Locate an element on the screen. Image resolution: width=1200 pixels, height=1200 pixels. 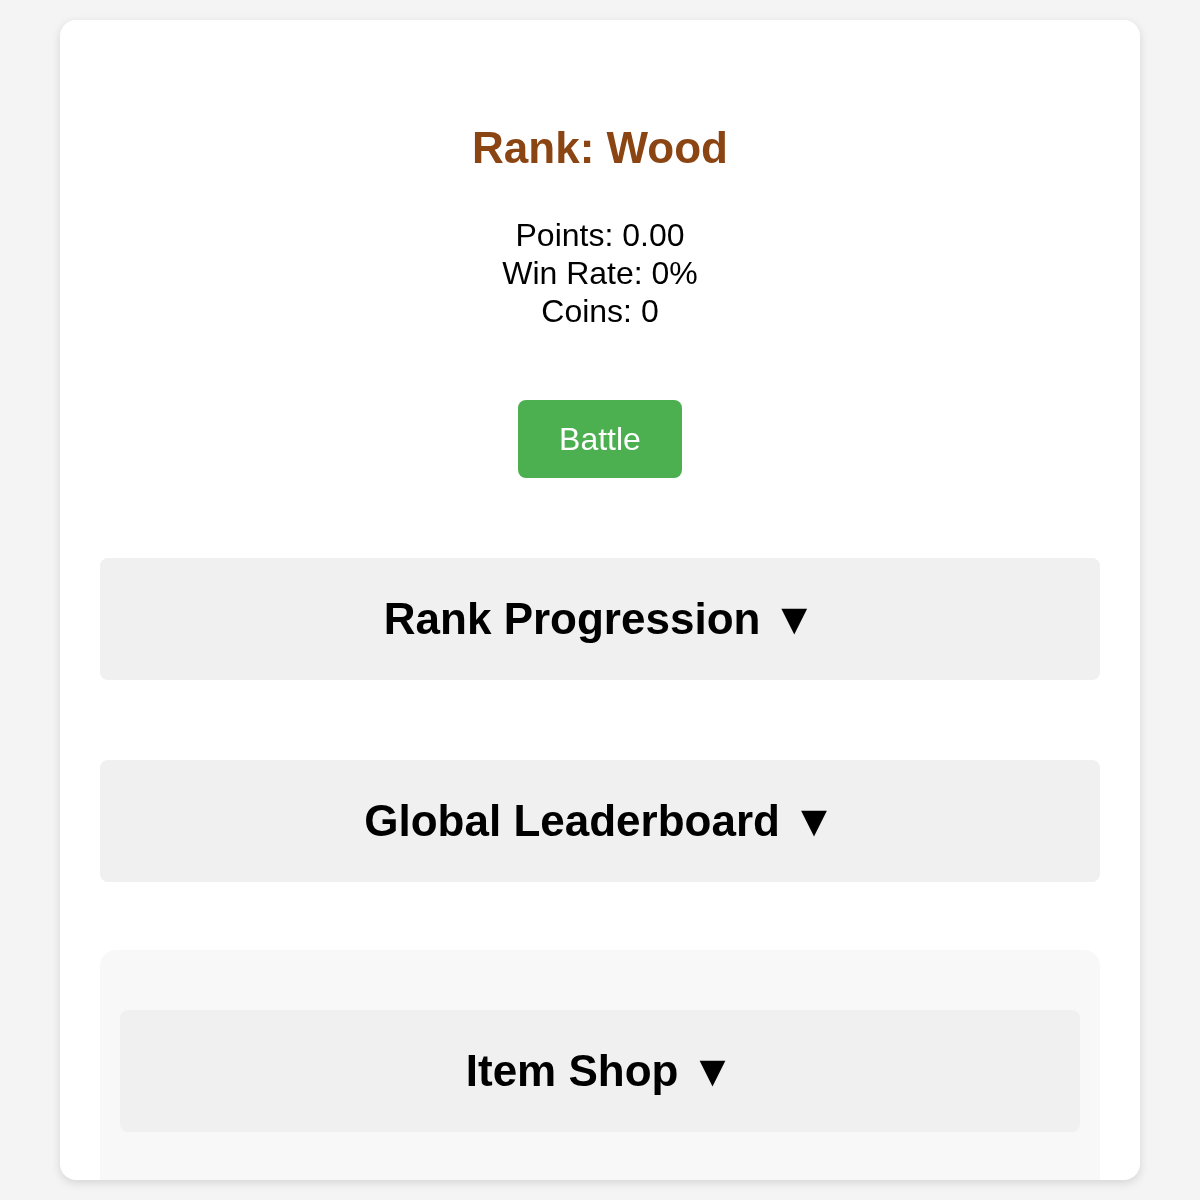
rank-title: Rank: Wood is located at coordinates (600, 147).